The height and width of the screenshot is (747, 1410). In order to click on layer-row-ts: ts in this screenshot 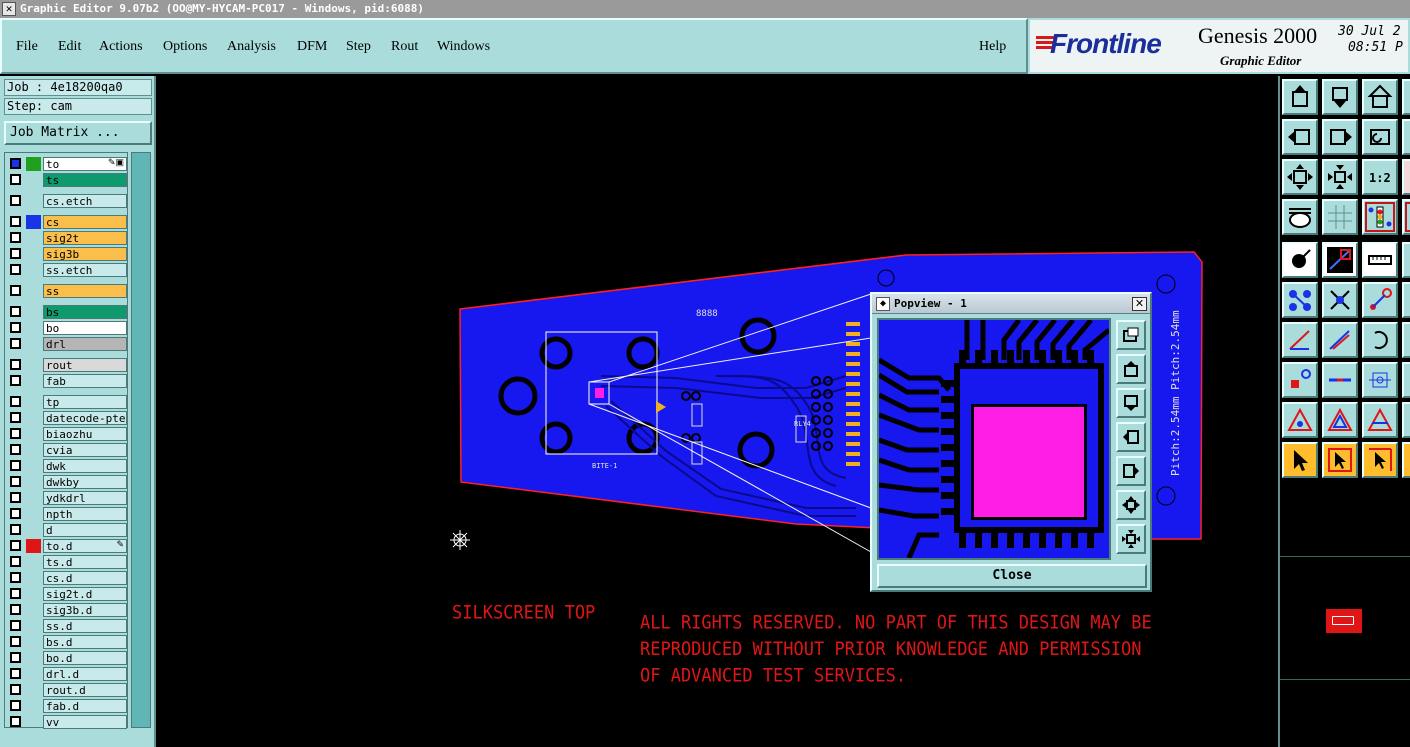, I will do `click(67, 180)`.